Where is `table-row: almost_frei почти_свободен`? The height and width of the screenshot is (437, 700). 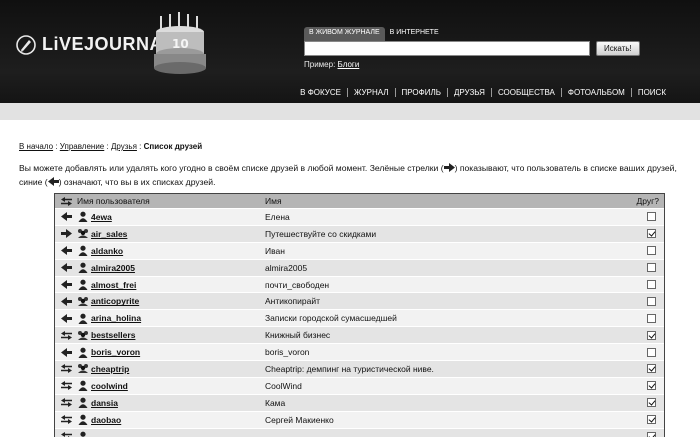
table-row: almost_frei почти_свободен is located at coordinates (359, 284).